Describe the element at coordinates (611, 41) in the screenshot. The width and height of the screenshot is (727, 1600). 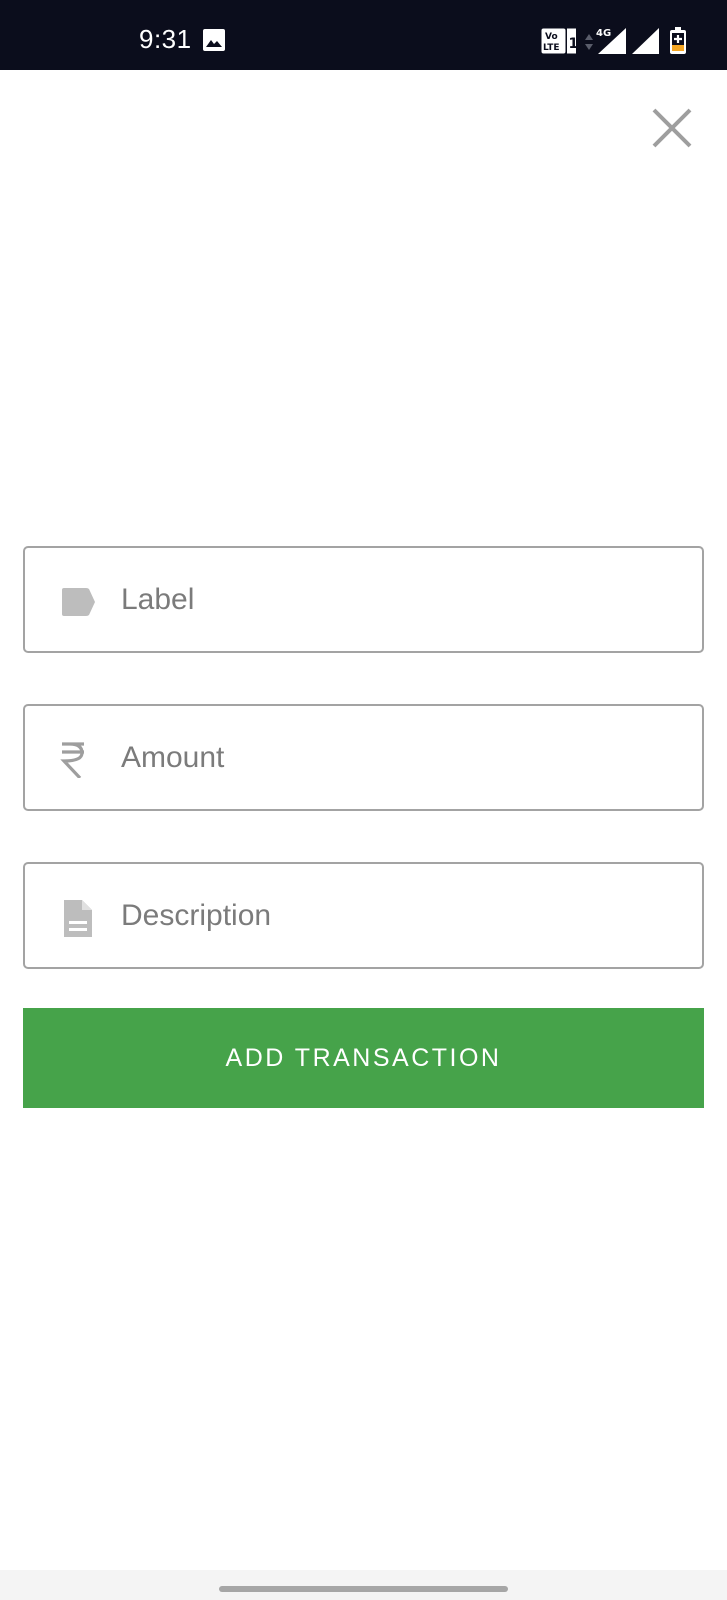
I see `signal-4g-icon: 4G` at that location.